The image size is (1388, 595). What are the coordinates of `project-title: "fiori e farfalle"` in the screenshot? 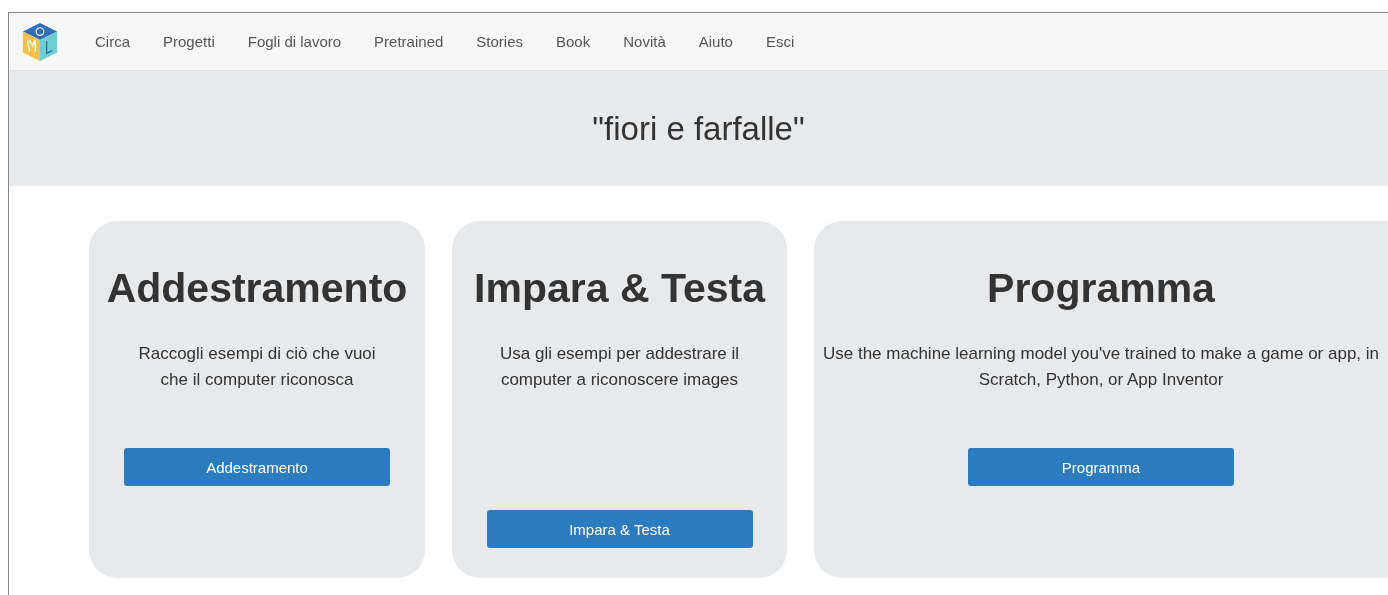 It's located at (698, 128).